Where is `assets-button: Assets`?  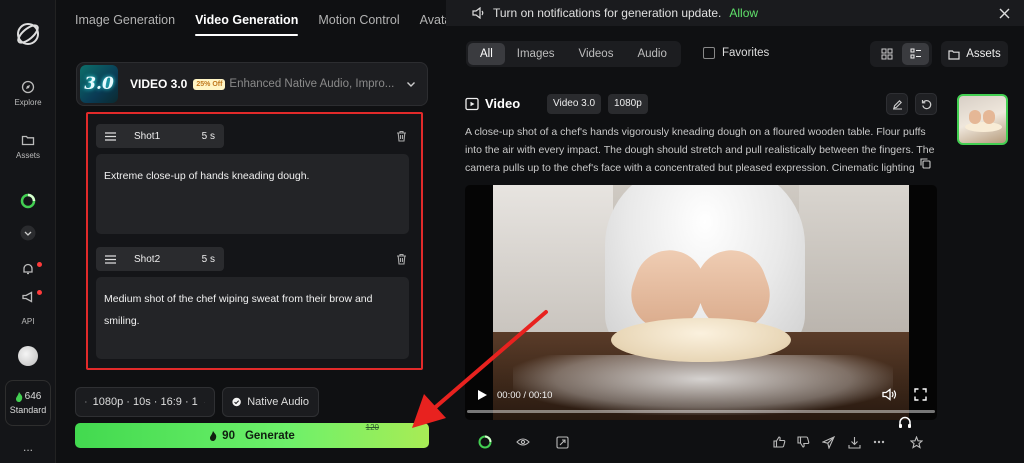
assets-button: Assets is located at coordinates (974, 54).